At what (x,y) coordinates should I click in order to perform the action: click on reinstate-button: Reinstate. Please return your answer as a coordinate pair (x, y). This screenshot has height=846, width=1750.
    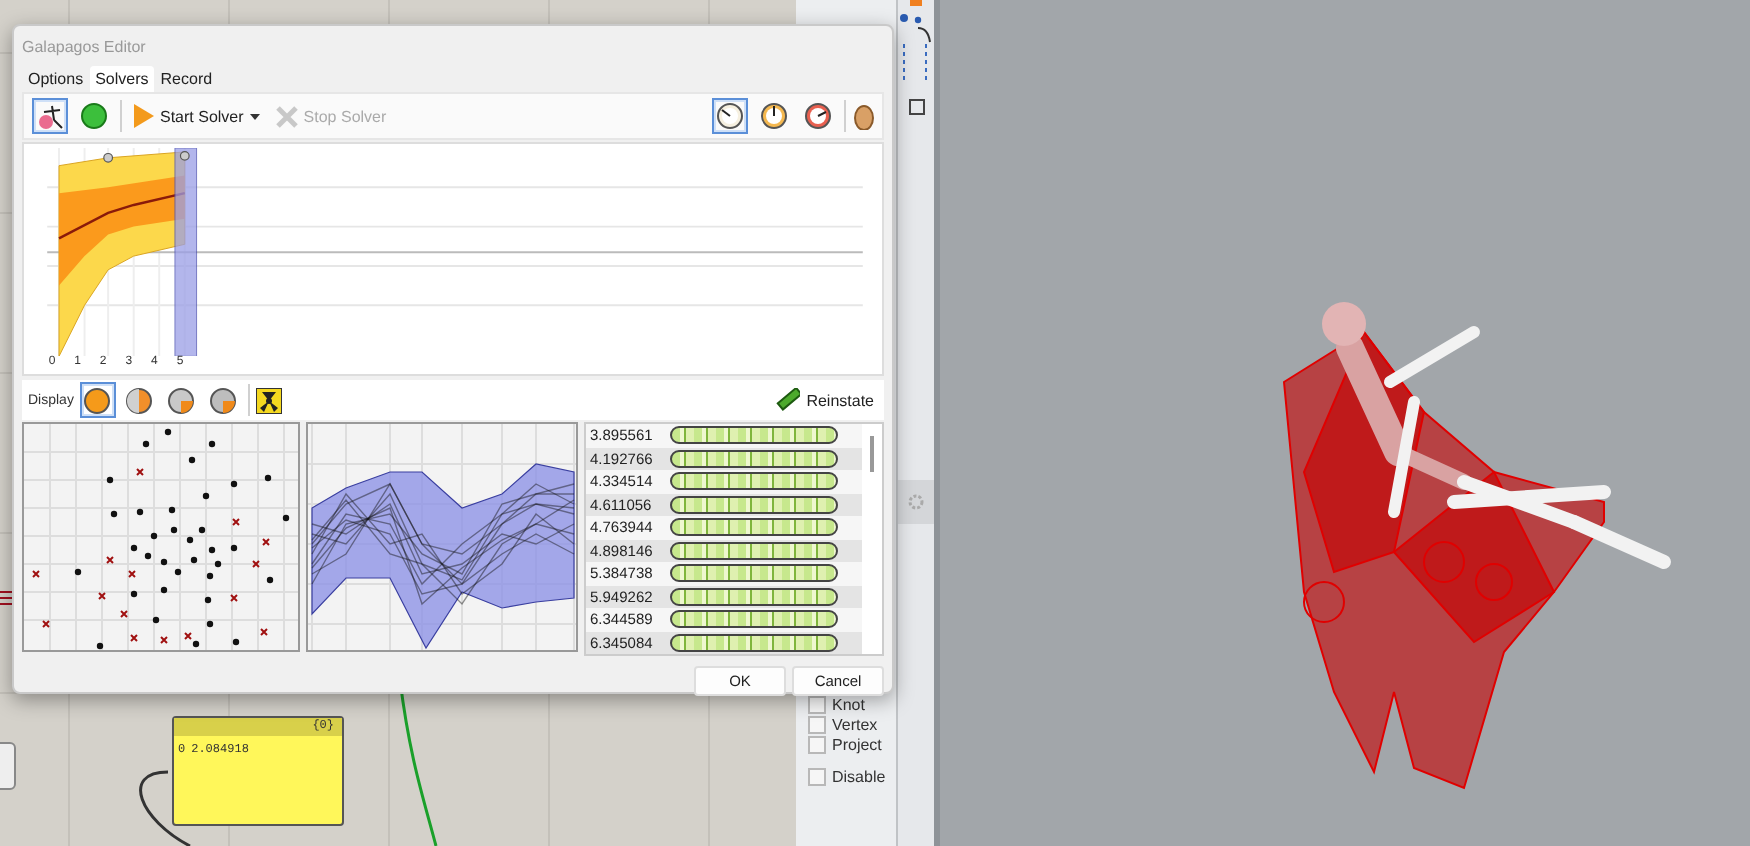
    Looking at the image, I should click on (825, 400).